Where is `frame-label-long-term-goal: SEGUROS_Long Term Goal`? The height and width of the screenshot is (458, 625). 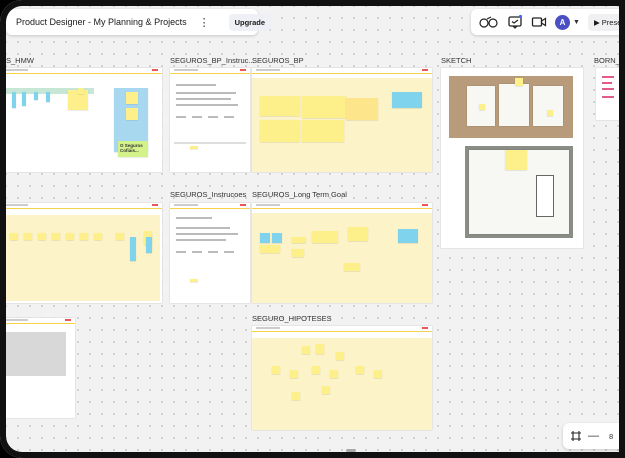
frame-label-long-term-goal: SEGUROS_Long Term Goal is located at coordinates (299, 194).